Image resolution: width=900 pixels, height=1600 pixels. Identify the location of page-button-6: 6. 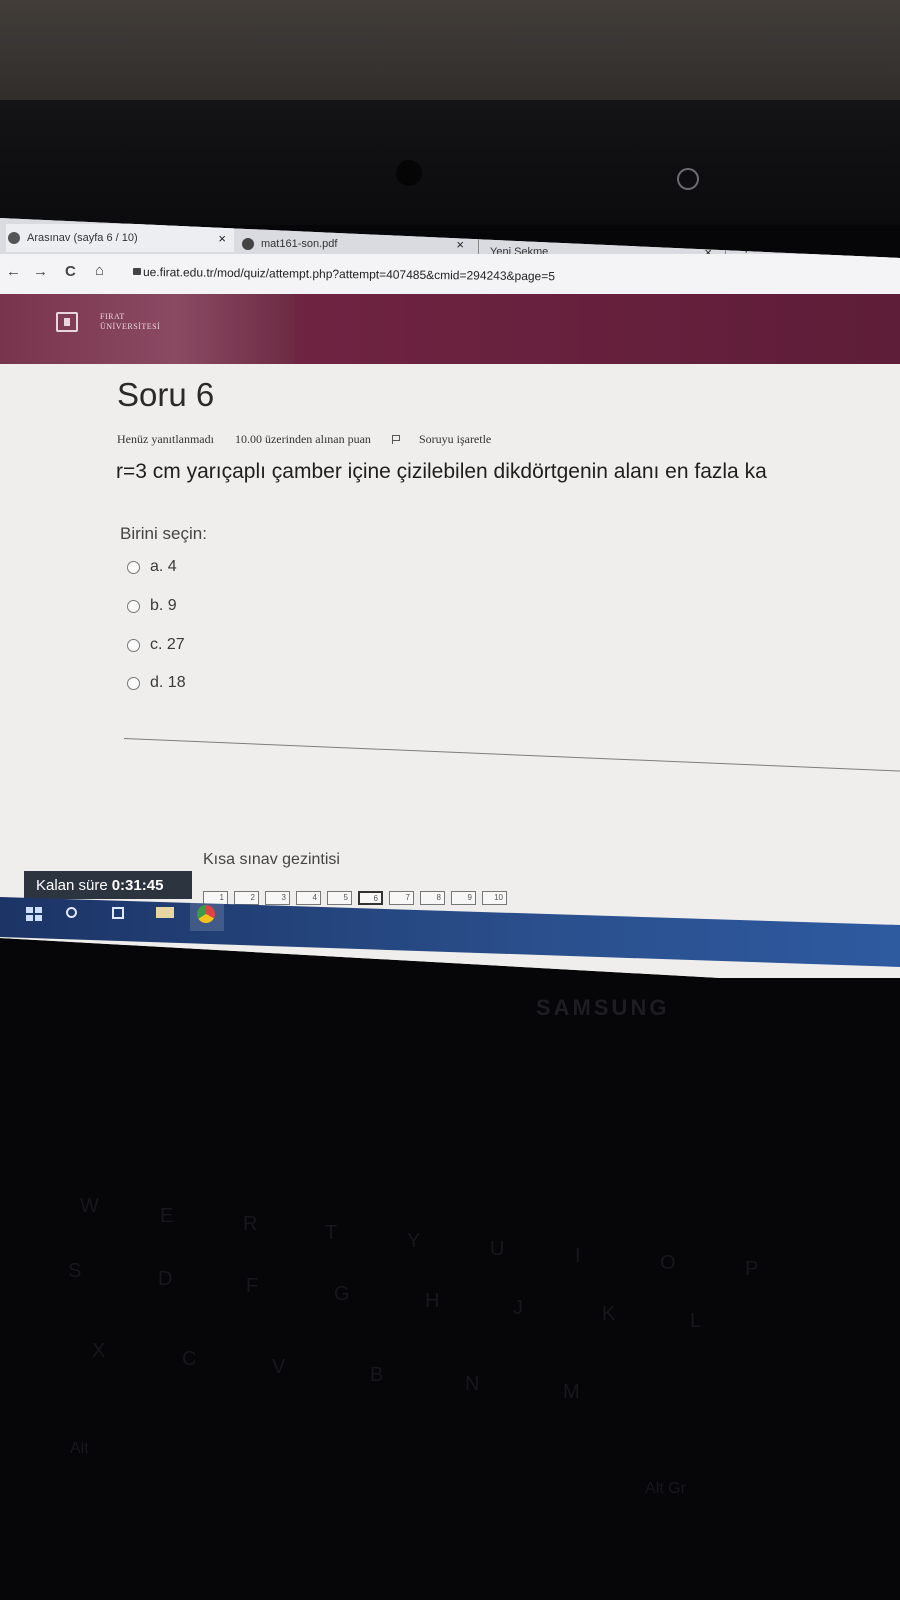
(370, 898).